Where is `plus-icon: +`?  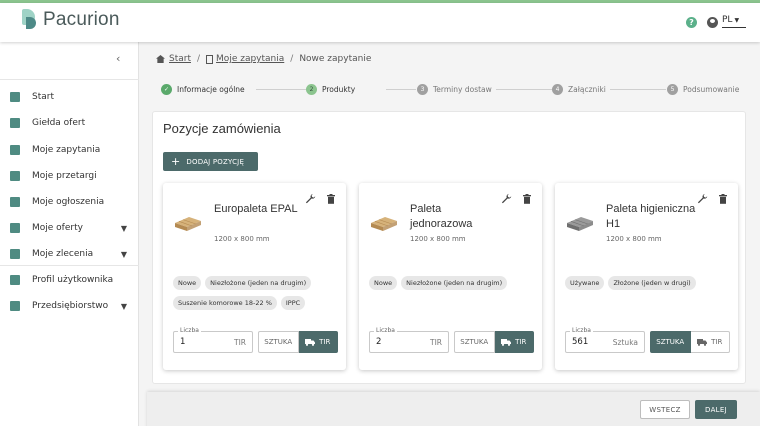 plus-icon: + is located at coordinates (176, 161).